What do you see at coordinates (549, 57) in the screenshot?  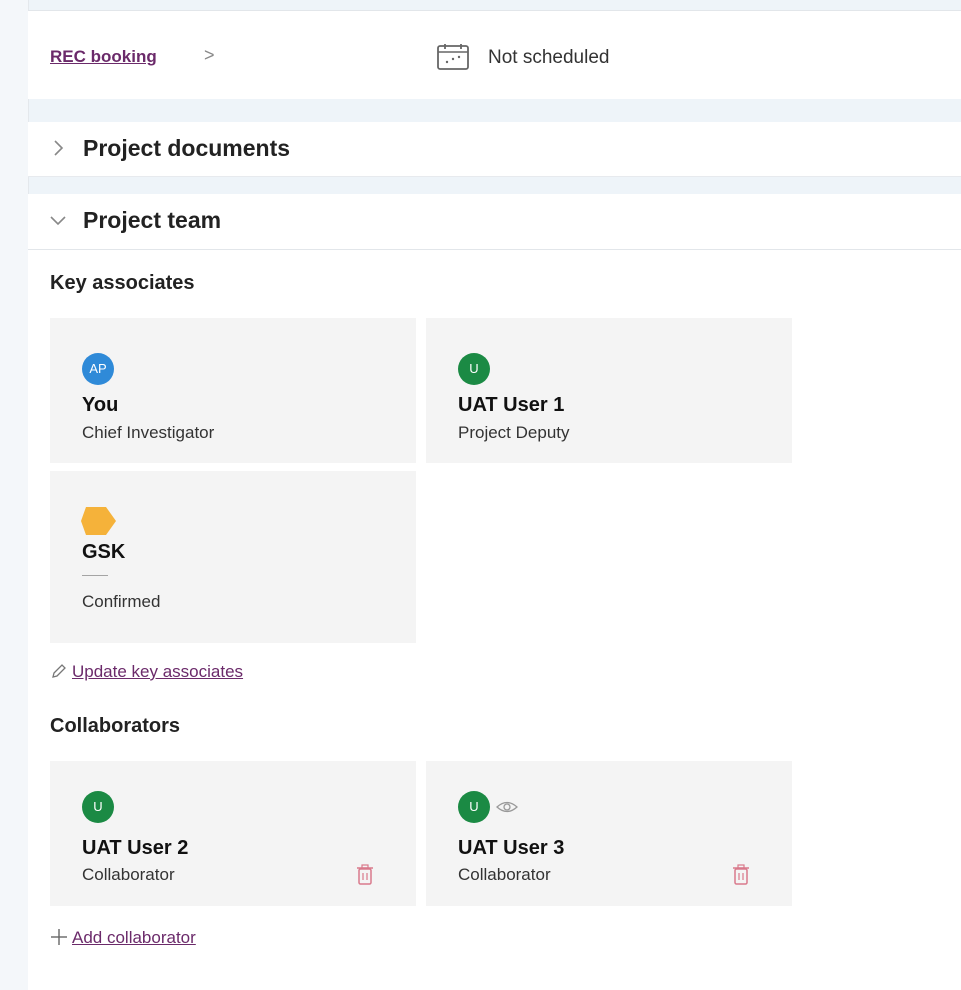 I see `rec-status-text: Not scheduled` at bounding box center [549, 57].